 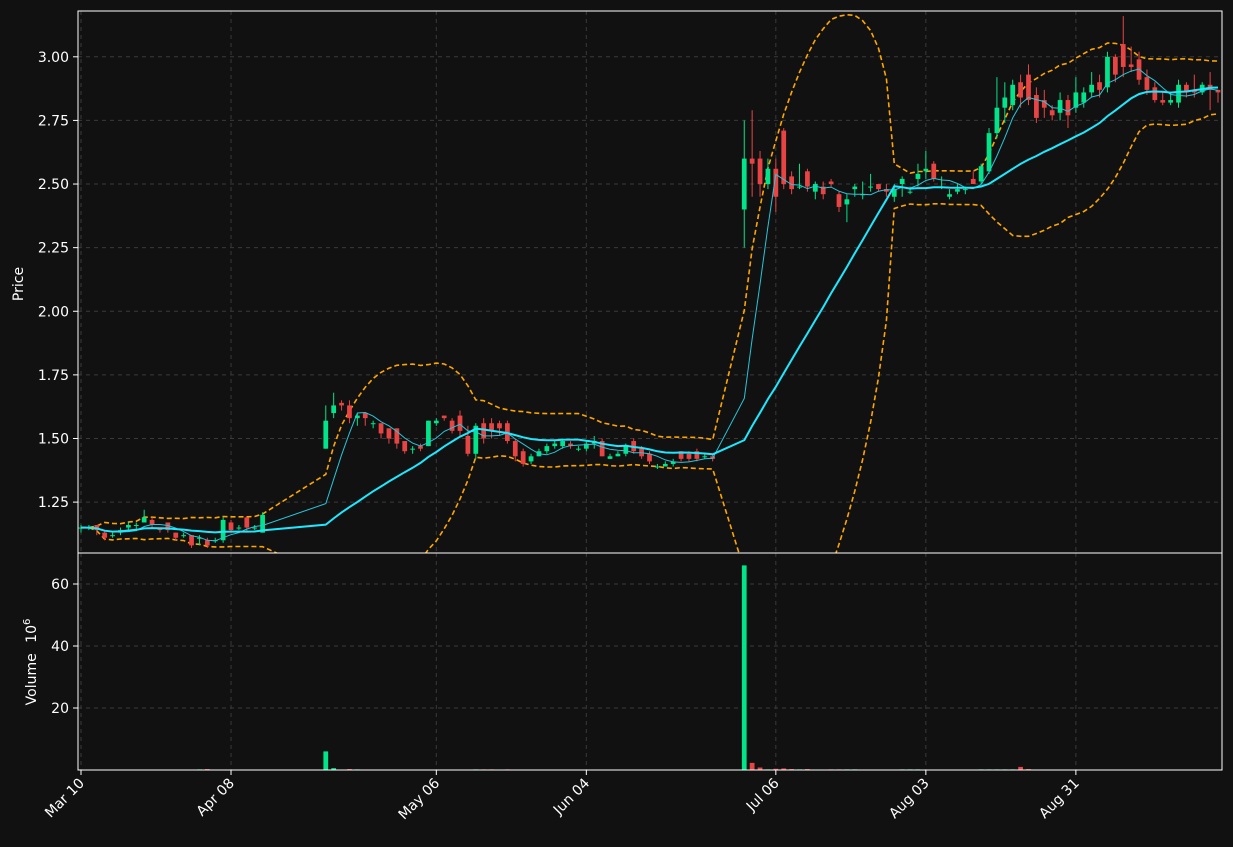 What do you see at coordinates (32, 634) in the screenshot?
I see `volume-y-label-base: 10` at bounding box center [32, 634].